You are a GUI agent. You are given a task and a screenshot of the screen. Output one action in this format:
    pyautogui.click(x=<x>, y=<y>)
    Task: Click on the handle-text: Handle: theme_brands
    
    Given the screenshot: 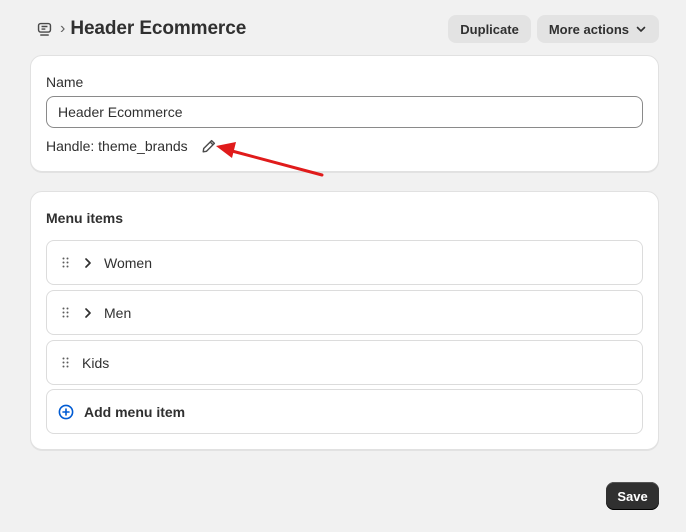 What is the action you would take?
    pyautogui.click(x=117, y=146)
    